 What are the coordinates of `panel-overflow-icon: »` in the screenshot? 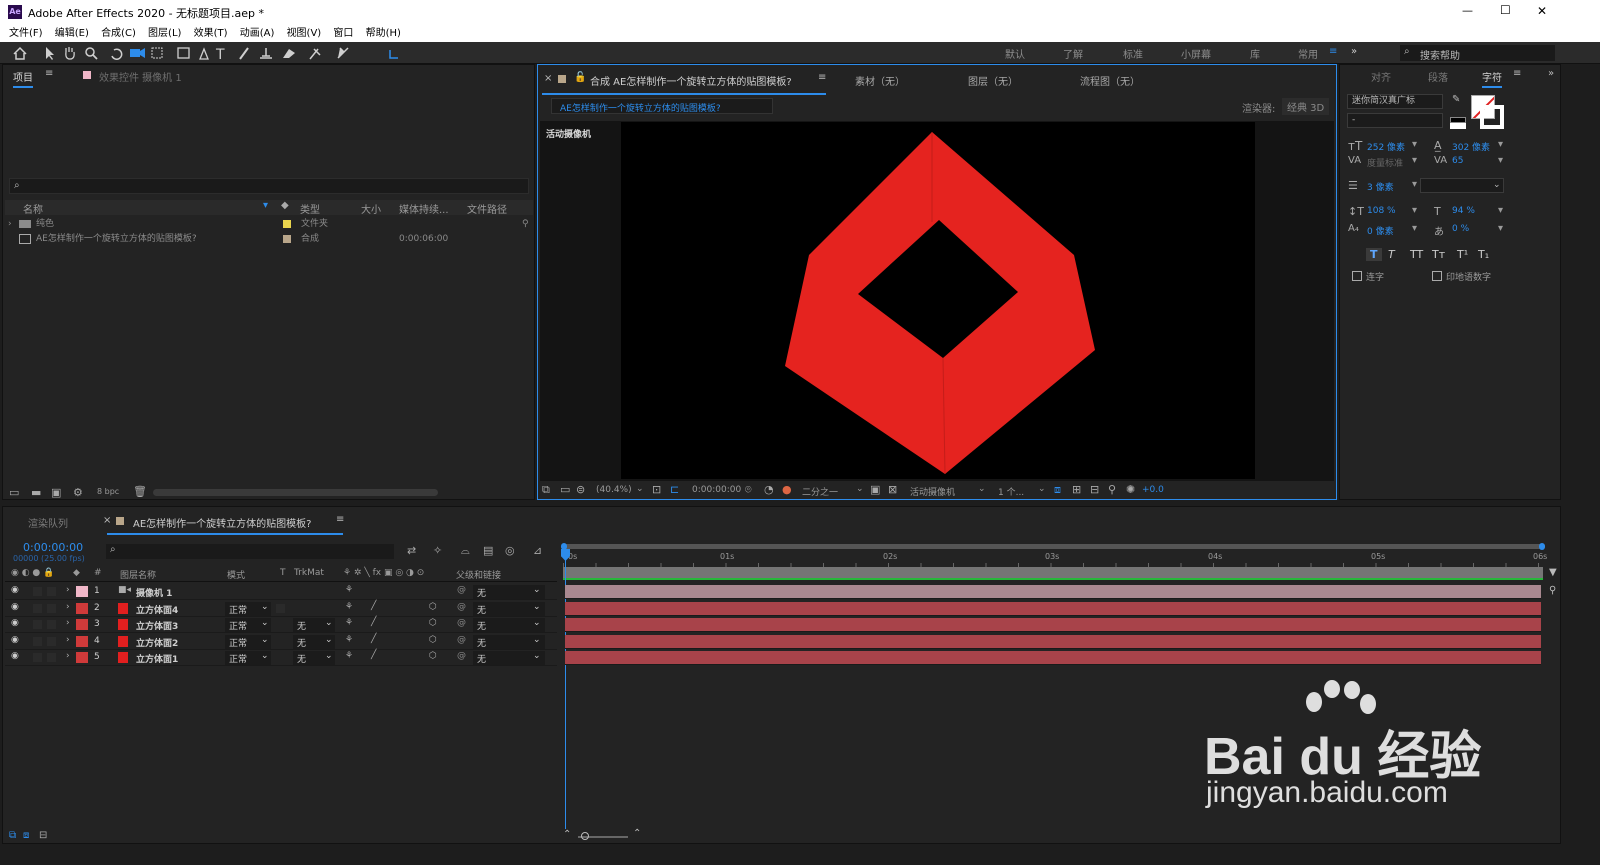 It's located at (1551, 73).